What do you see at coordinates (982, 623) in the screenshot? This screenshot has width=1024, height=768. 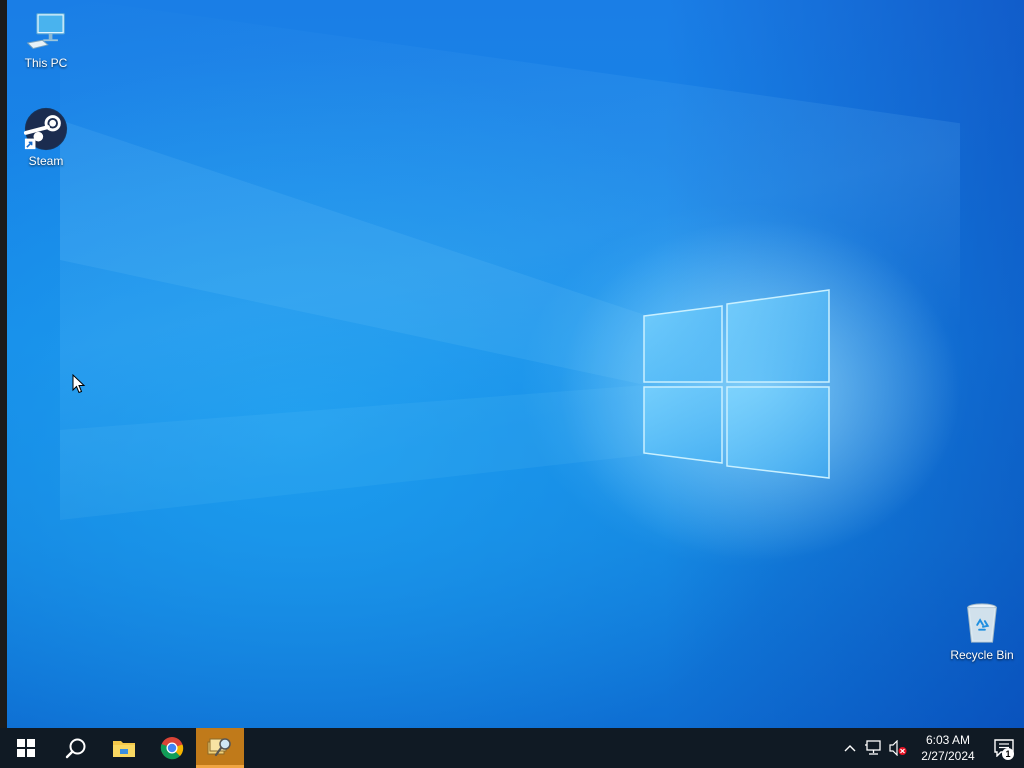 I see `recycle-bin-icon` at bounding box center [982, 623].